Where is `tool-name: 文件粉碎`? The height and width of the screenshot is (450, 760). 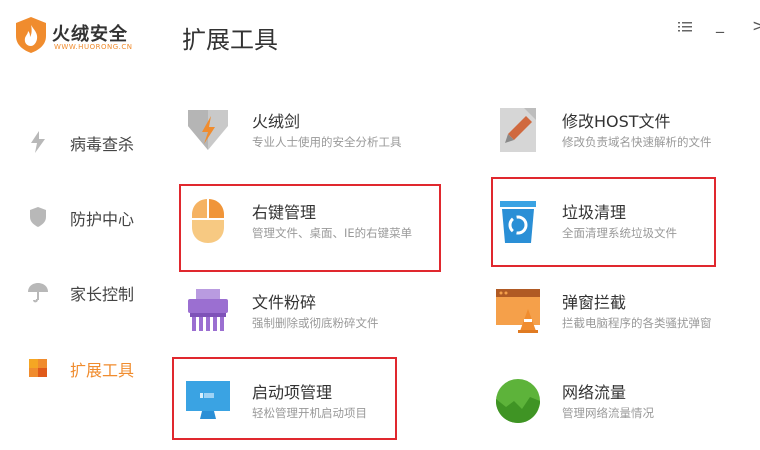 tool-name: 文件粉碎 is located at coordinates (284, 302).